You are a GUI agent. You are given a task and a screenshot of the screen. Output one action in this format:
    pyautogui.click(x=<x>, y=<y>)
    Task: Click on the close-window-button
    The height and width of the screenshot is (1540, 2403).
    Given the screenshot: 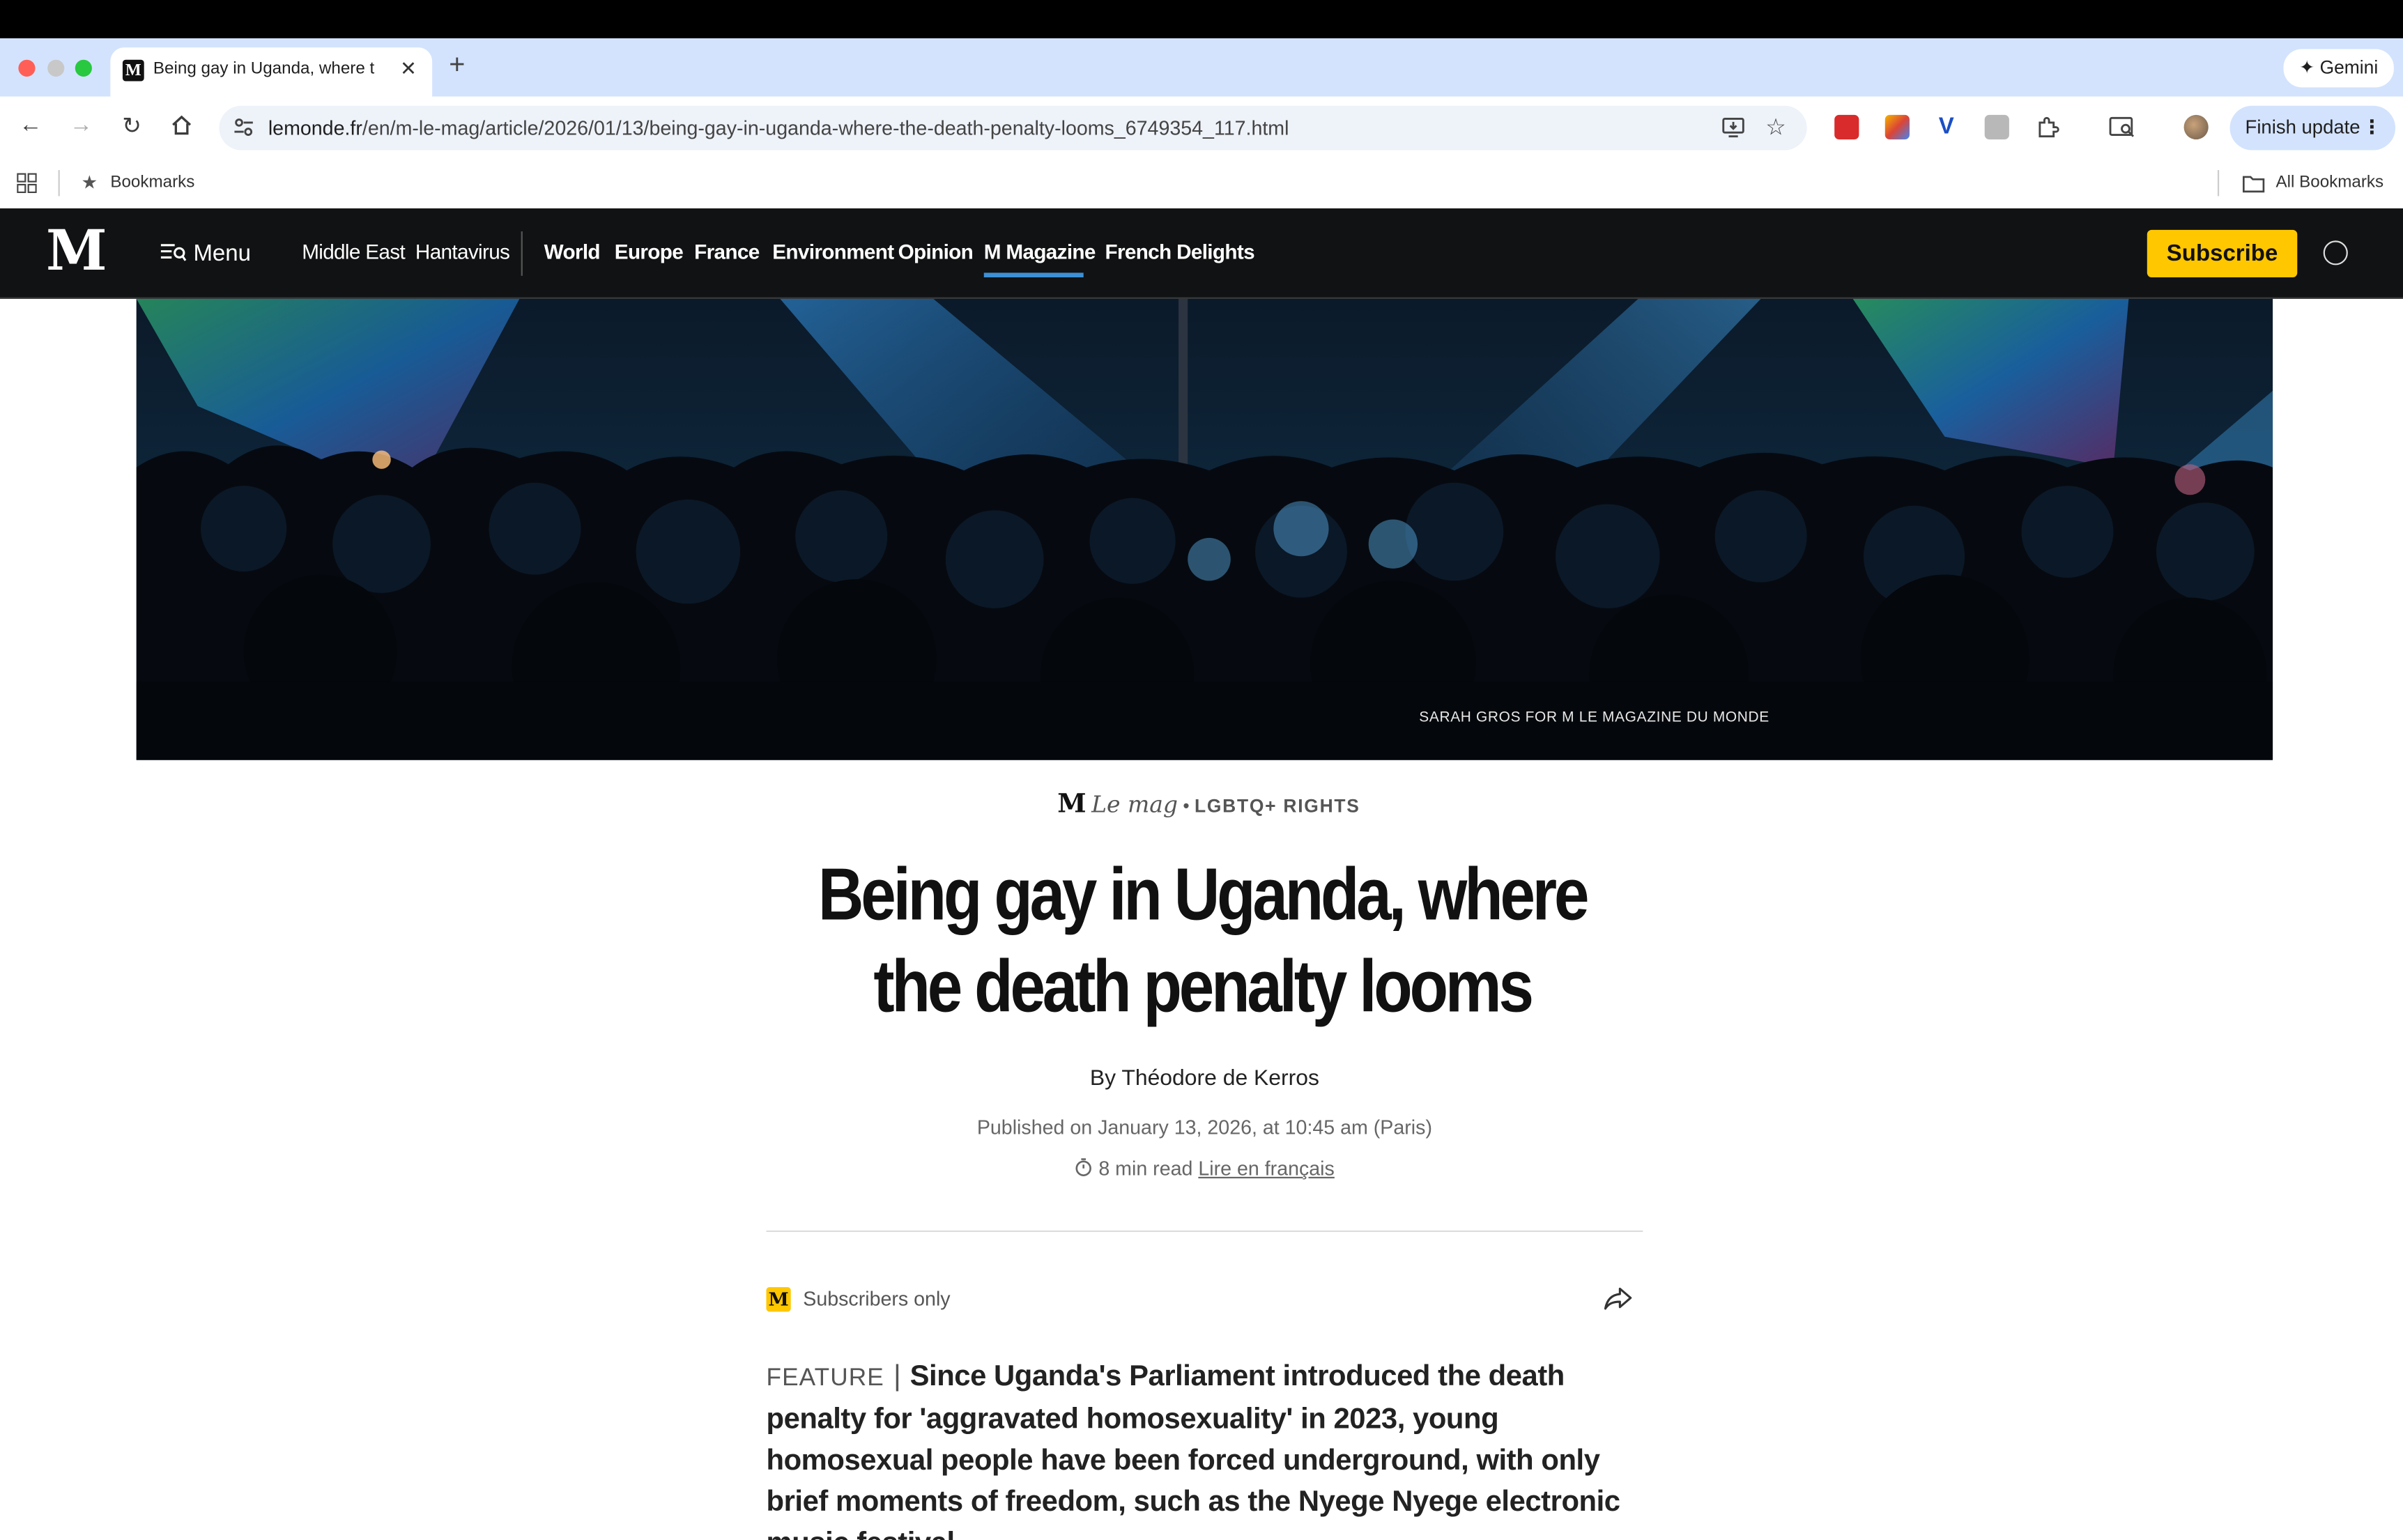 What is the action you would take?
    pyautogui.click(x=27, y=68)
    